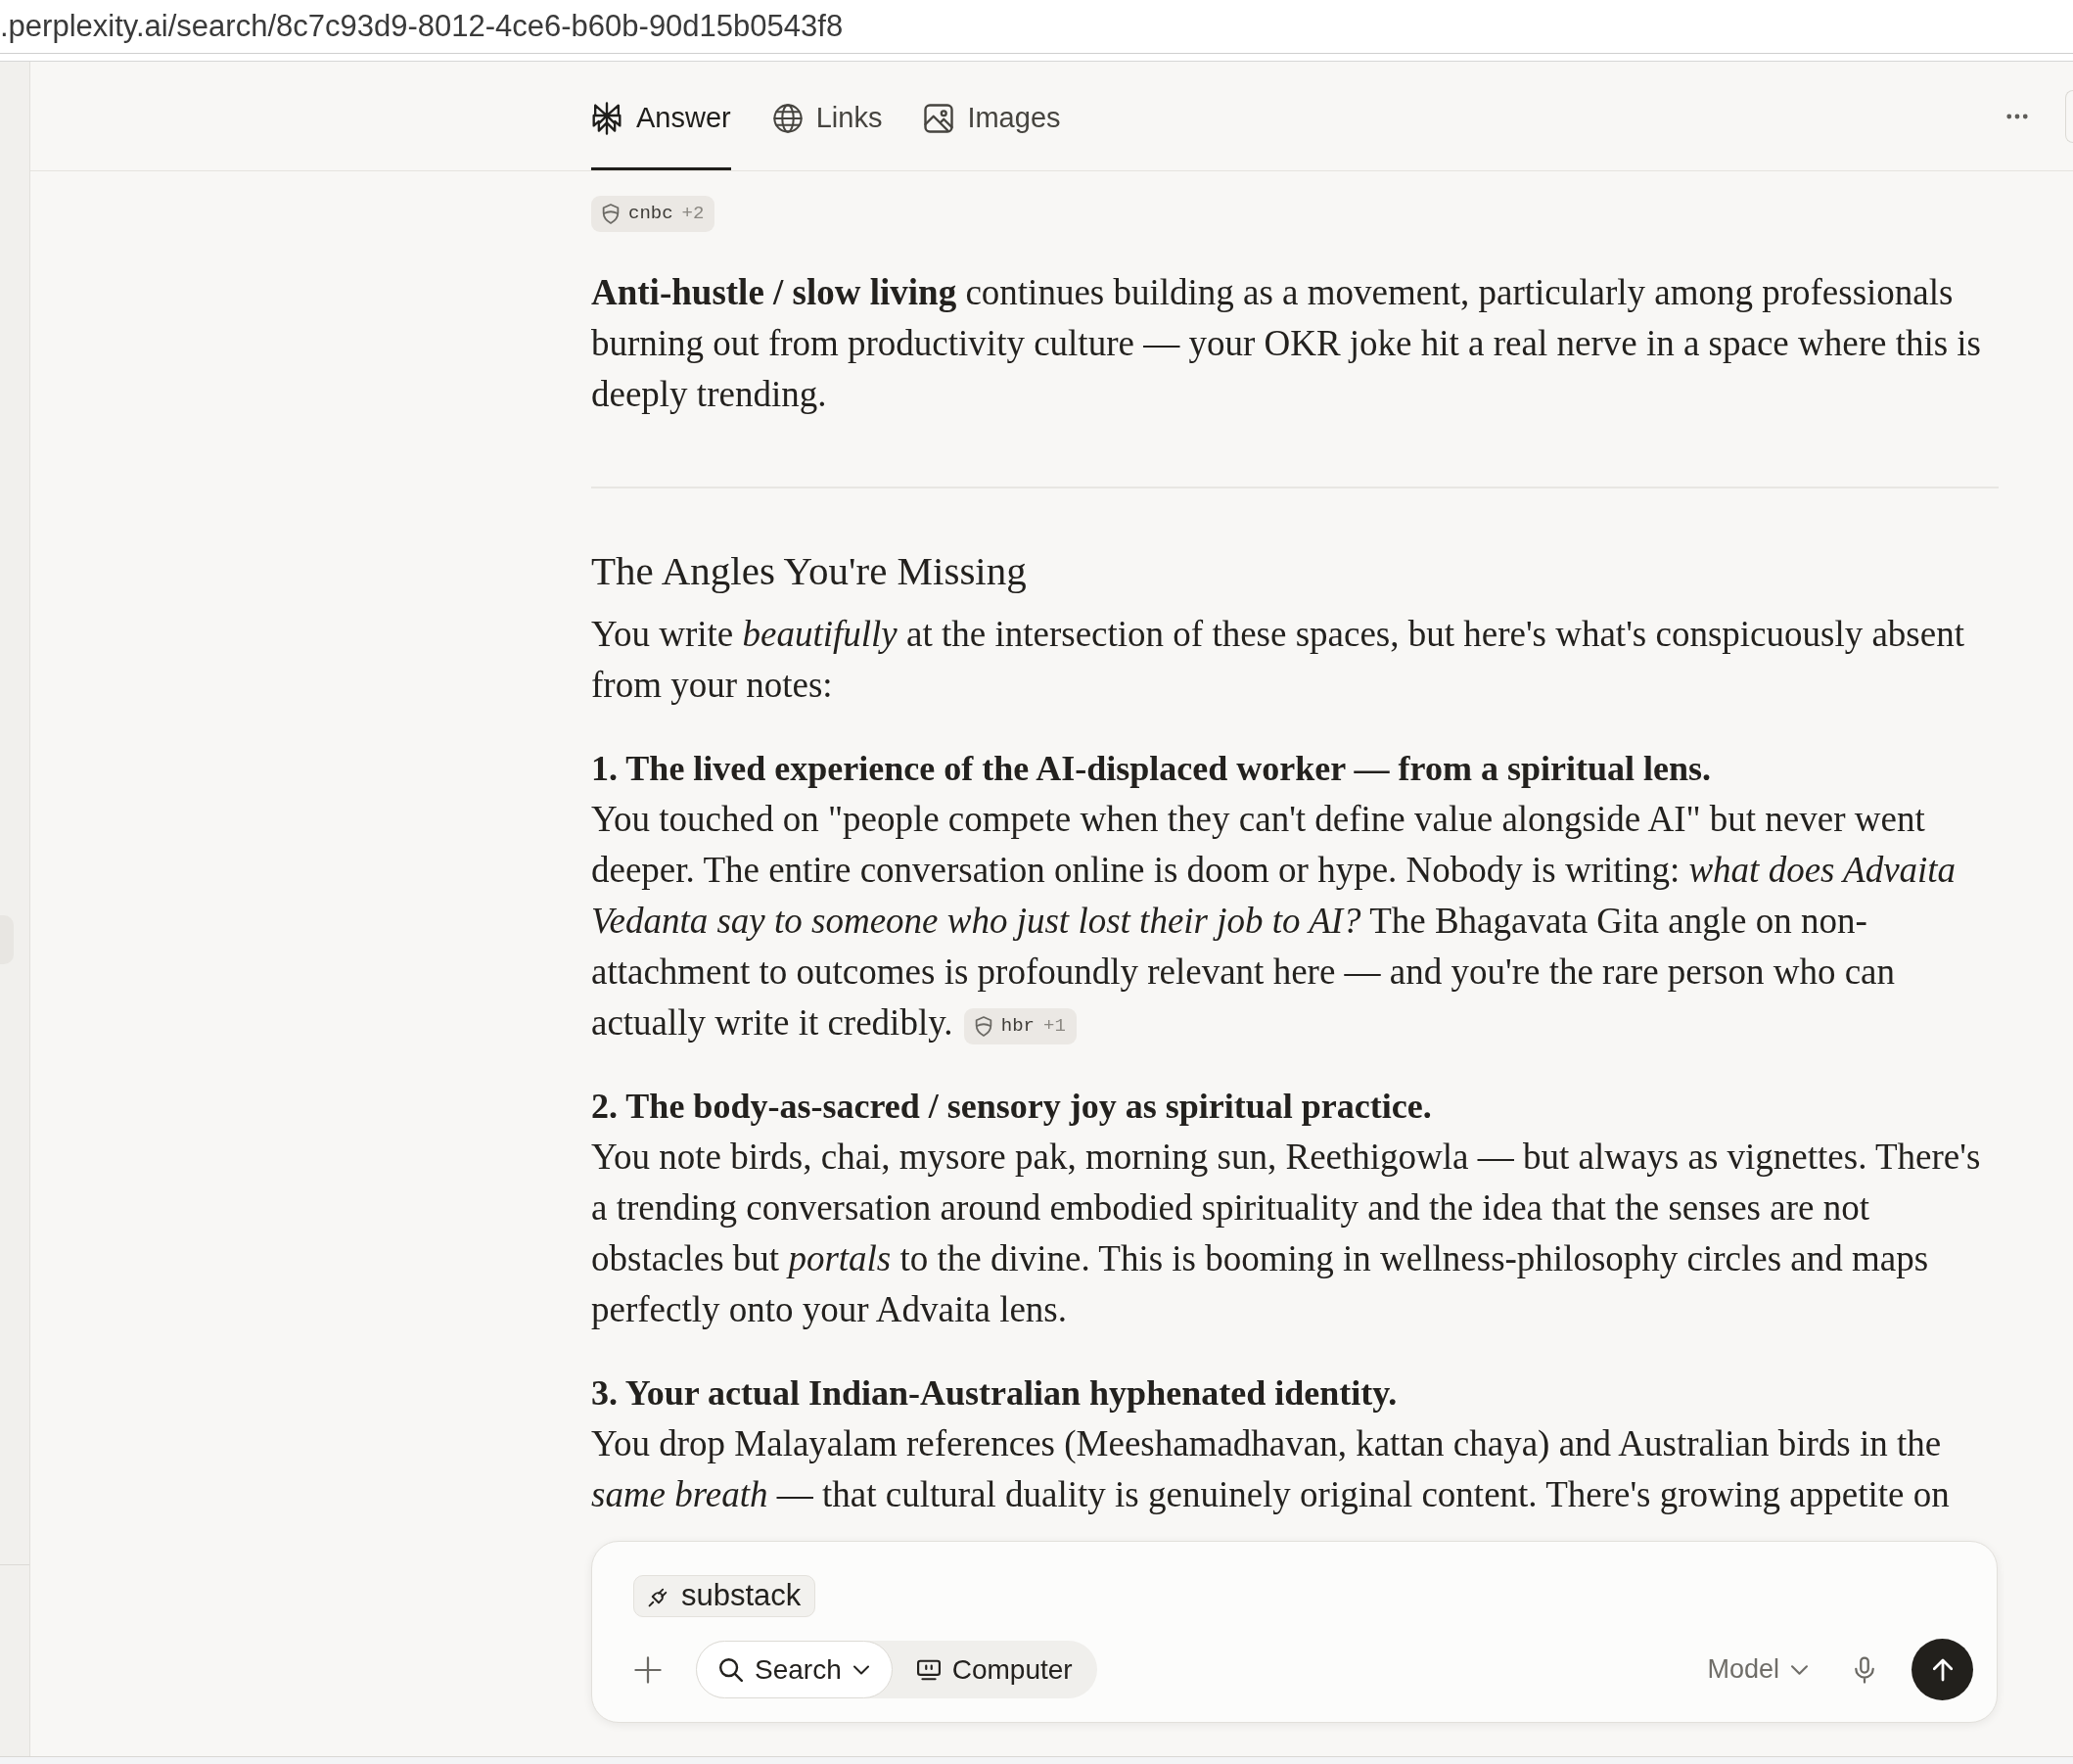 This screenshot has height=1764, width=2073. What do you see at coordinates (794, 1669) in the screenshot?
I see `mode-tab: Search` at bounding box center [794, 1669].